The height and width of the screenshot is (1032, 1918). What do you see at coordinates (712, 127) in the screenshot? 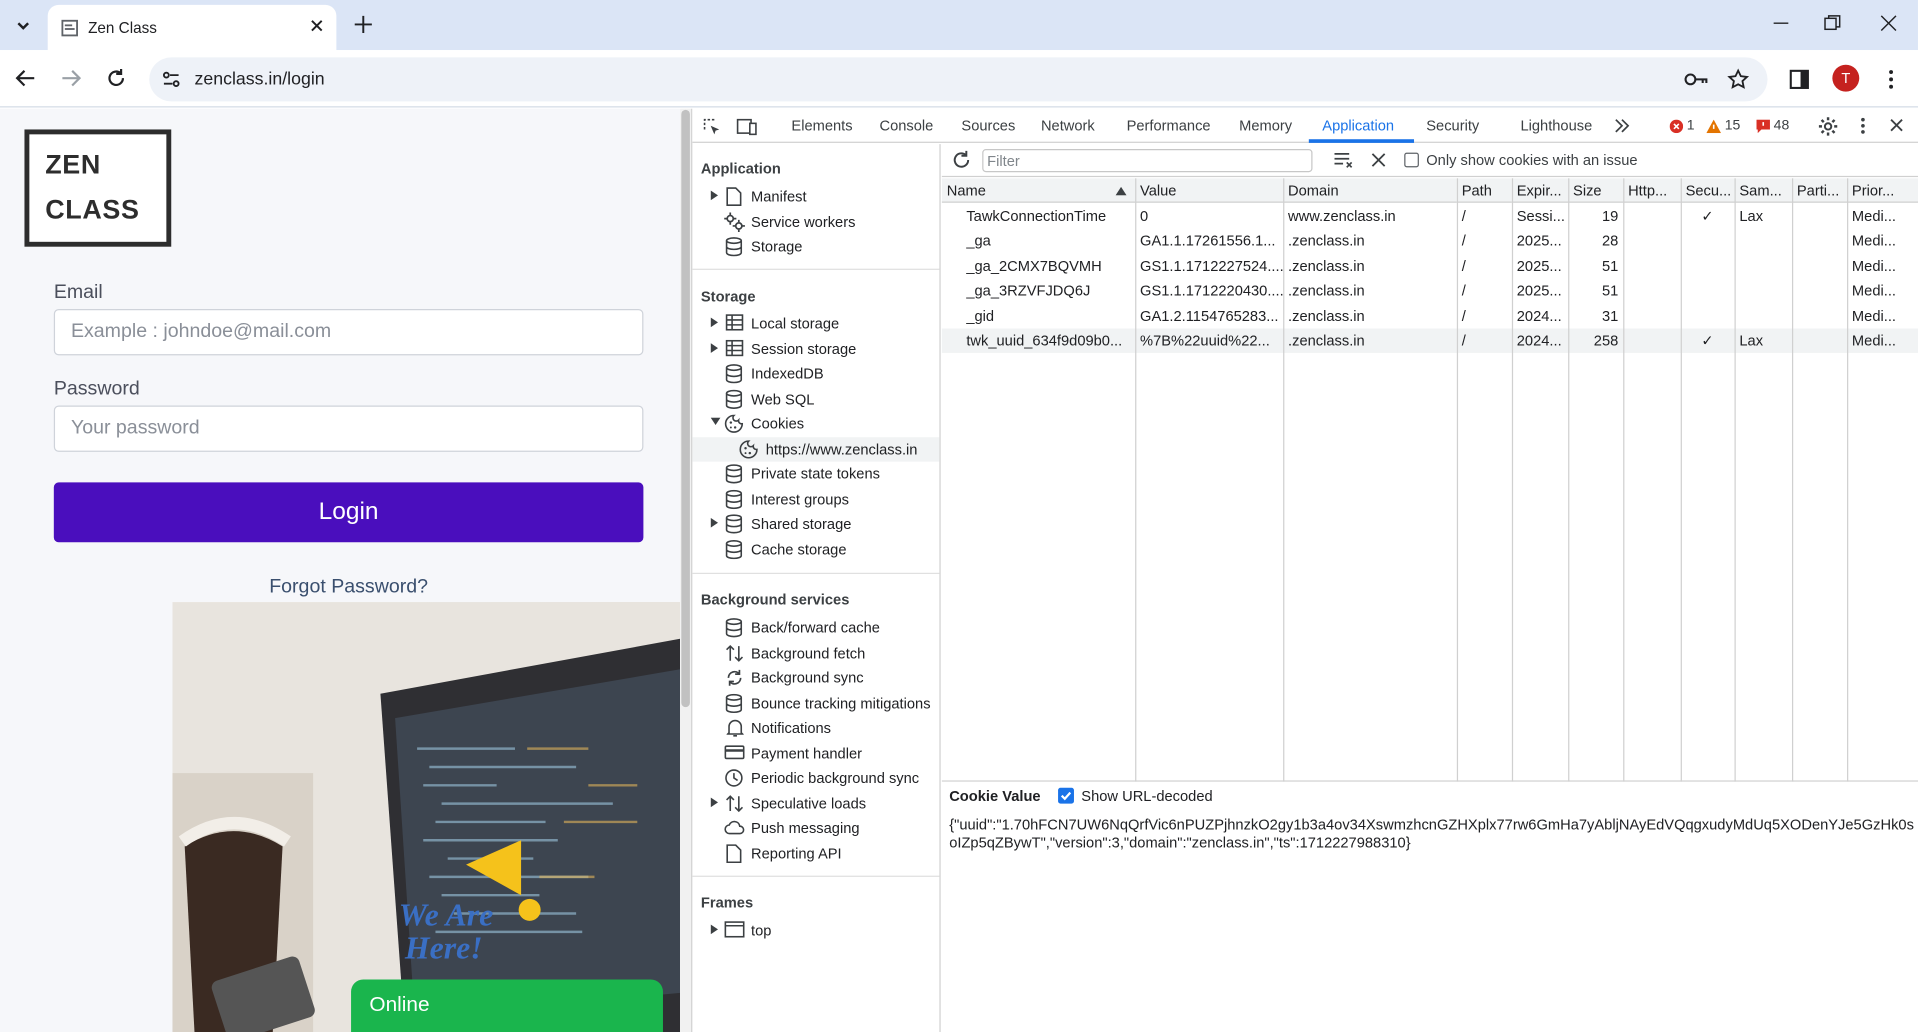
I see `inspect-element-icon` at bounding box center [712, 127].